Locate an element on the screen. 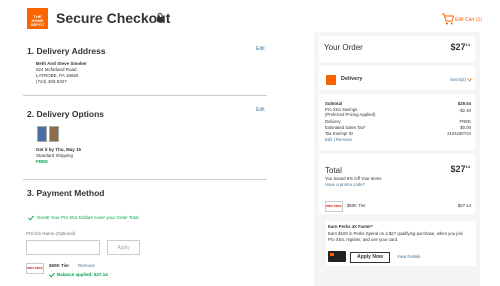  order-total-top: $2714 is located at coordinates (460, 47).